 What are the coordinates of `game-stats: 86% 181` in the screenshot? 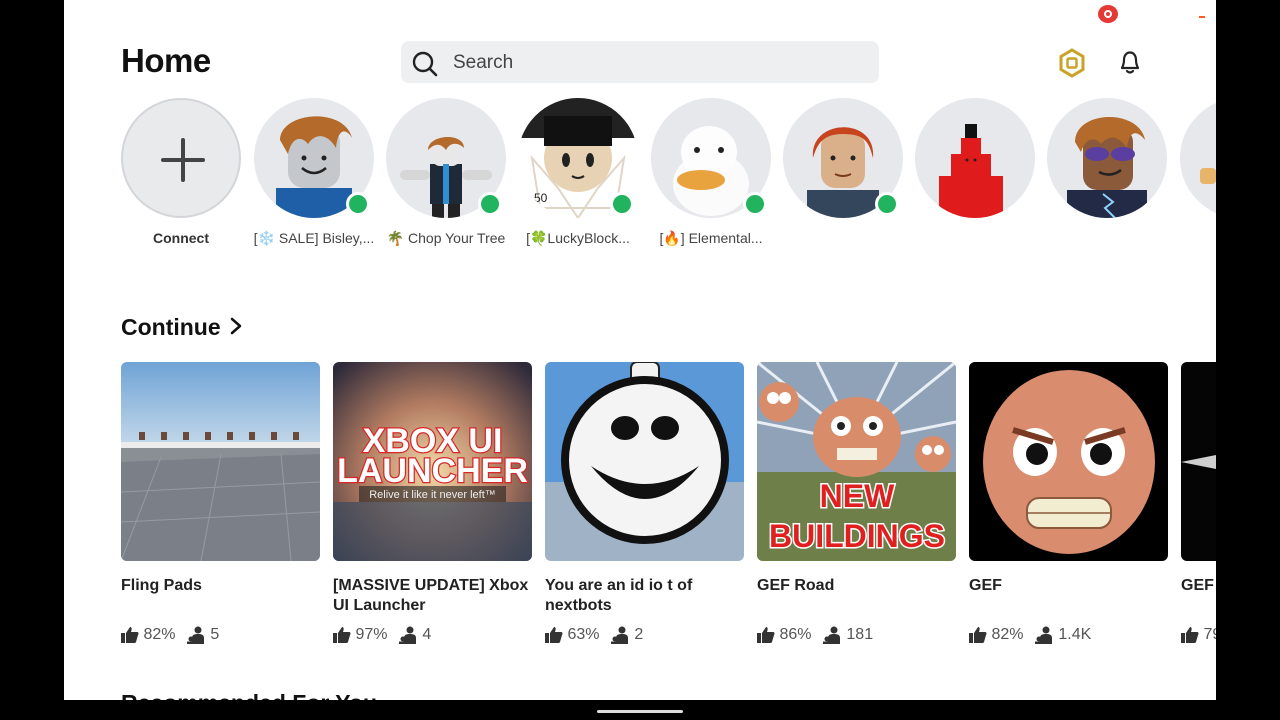 It's located at (815, 635).